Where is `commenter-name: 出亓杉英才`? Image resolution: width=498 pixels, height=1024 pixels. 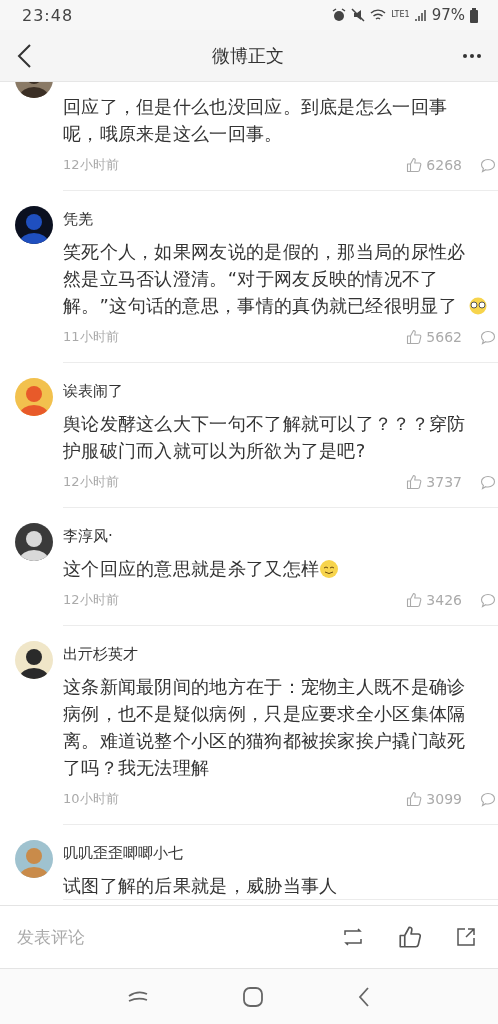 commenter-name: 出亓杉英才 is located at coordinates (279, 654).